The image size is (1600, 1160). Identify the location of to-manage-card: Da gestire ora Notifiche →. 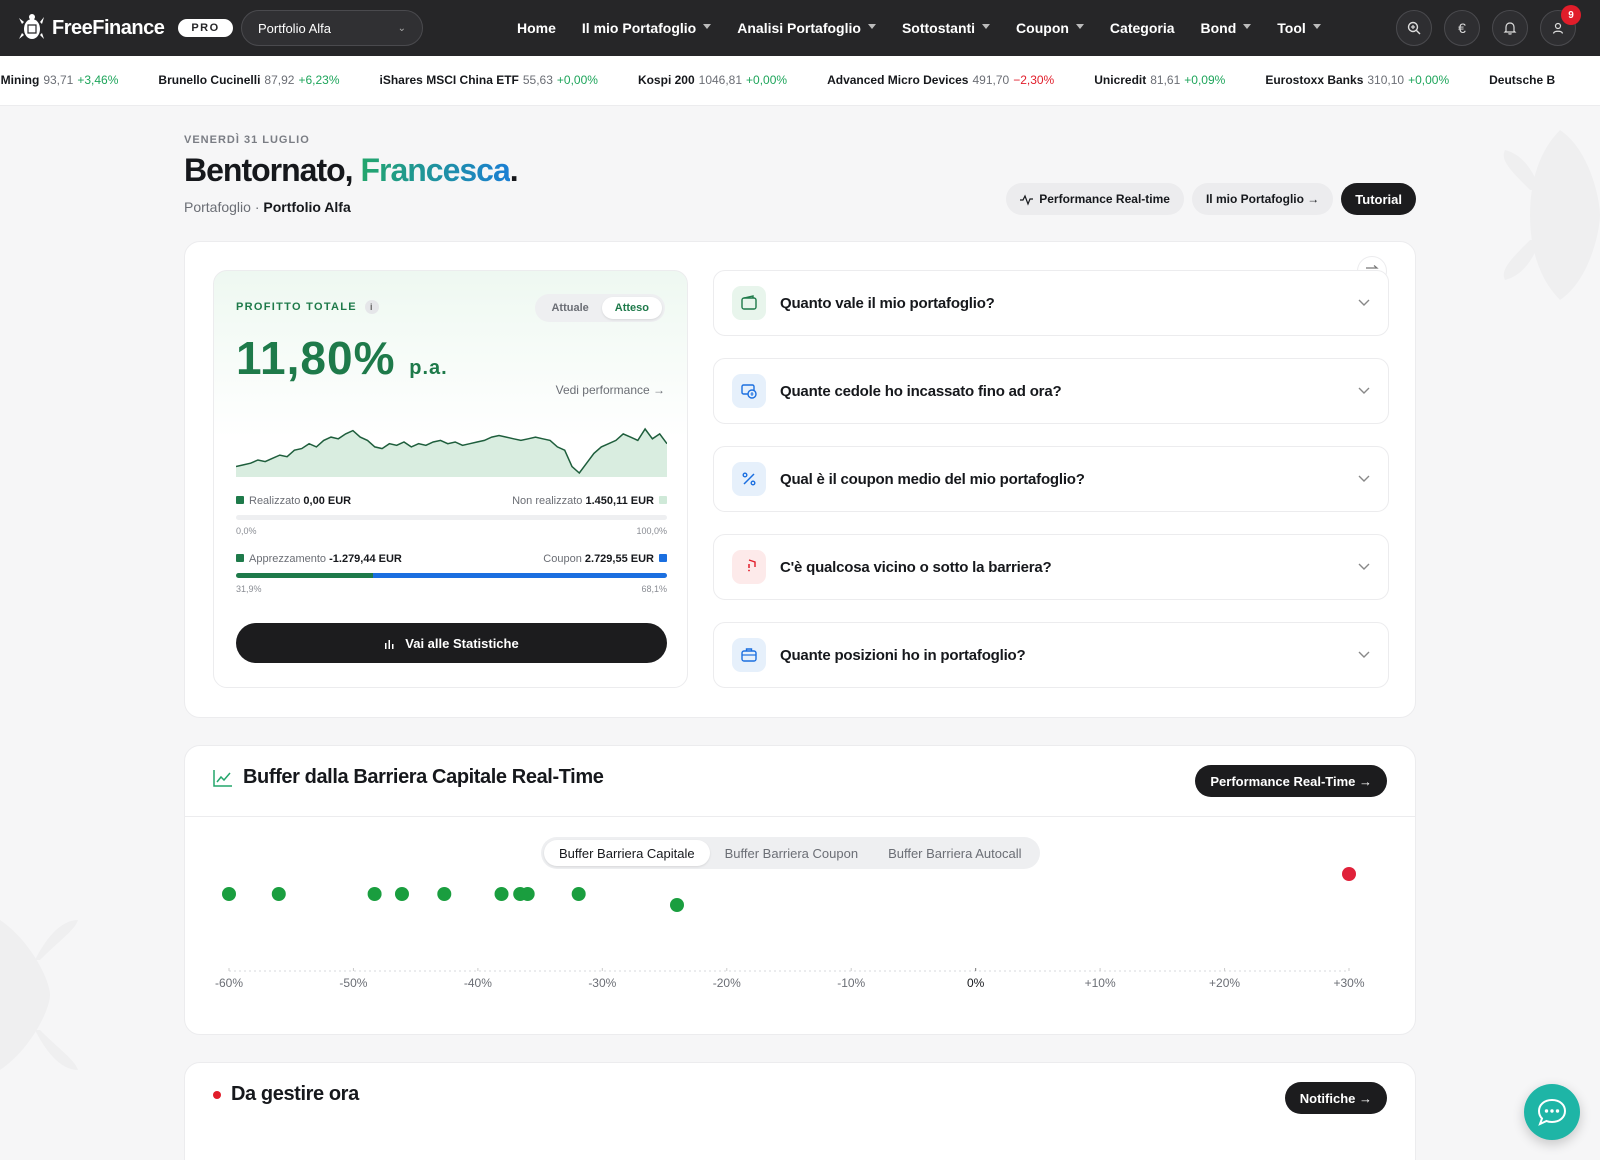
(800, 1111).